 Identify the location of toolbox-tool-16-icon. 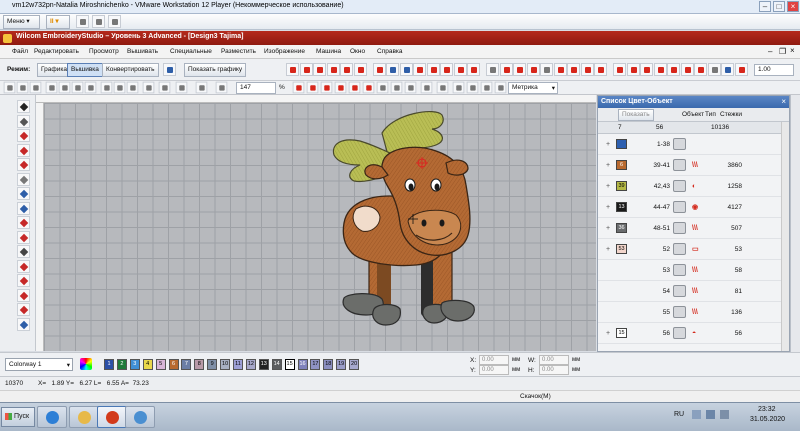
(23, 324).